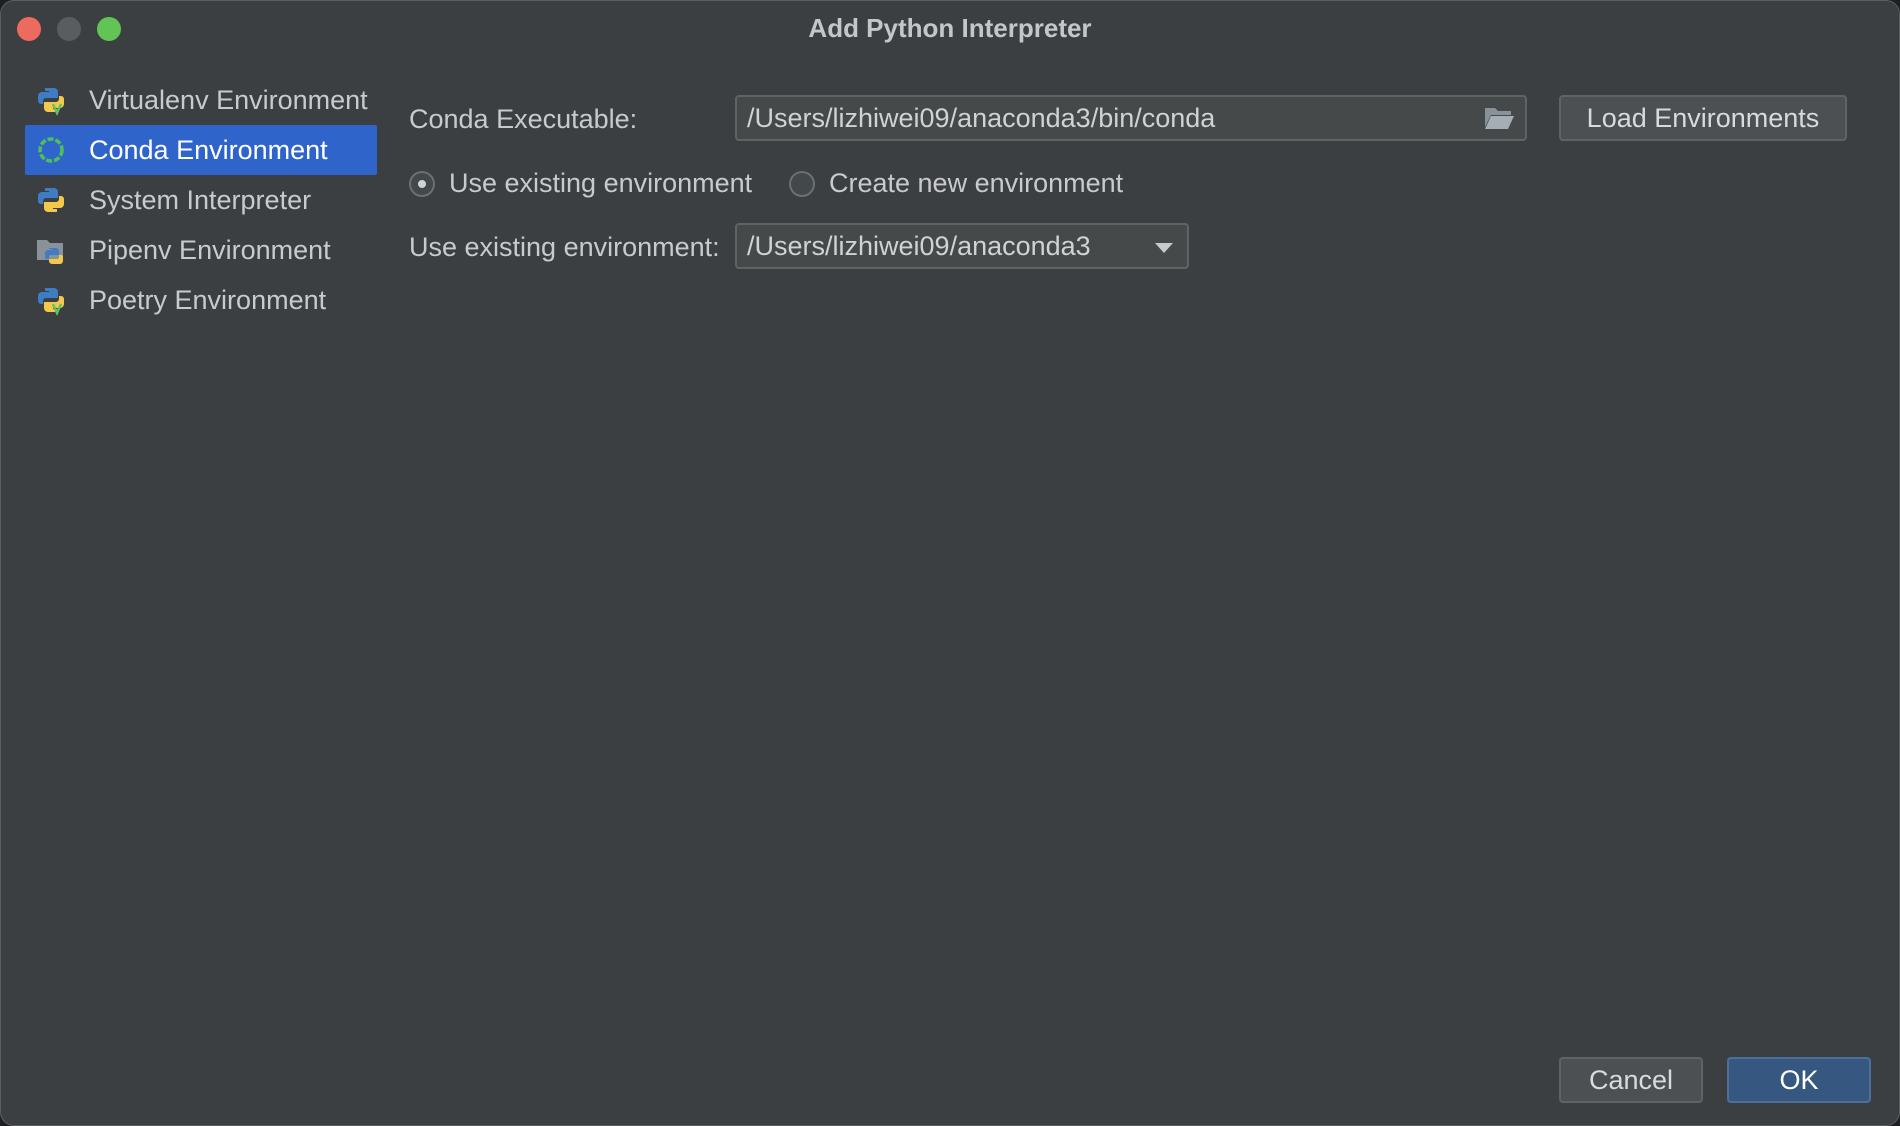 The height and width of the screenshot is (1126, 1900). I want to click on conda-executable-field: /Users/lizhiwei09/anaconda3/bin/conda, so click(1131, 118).